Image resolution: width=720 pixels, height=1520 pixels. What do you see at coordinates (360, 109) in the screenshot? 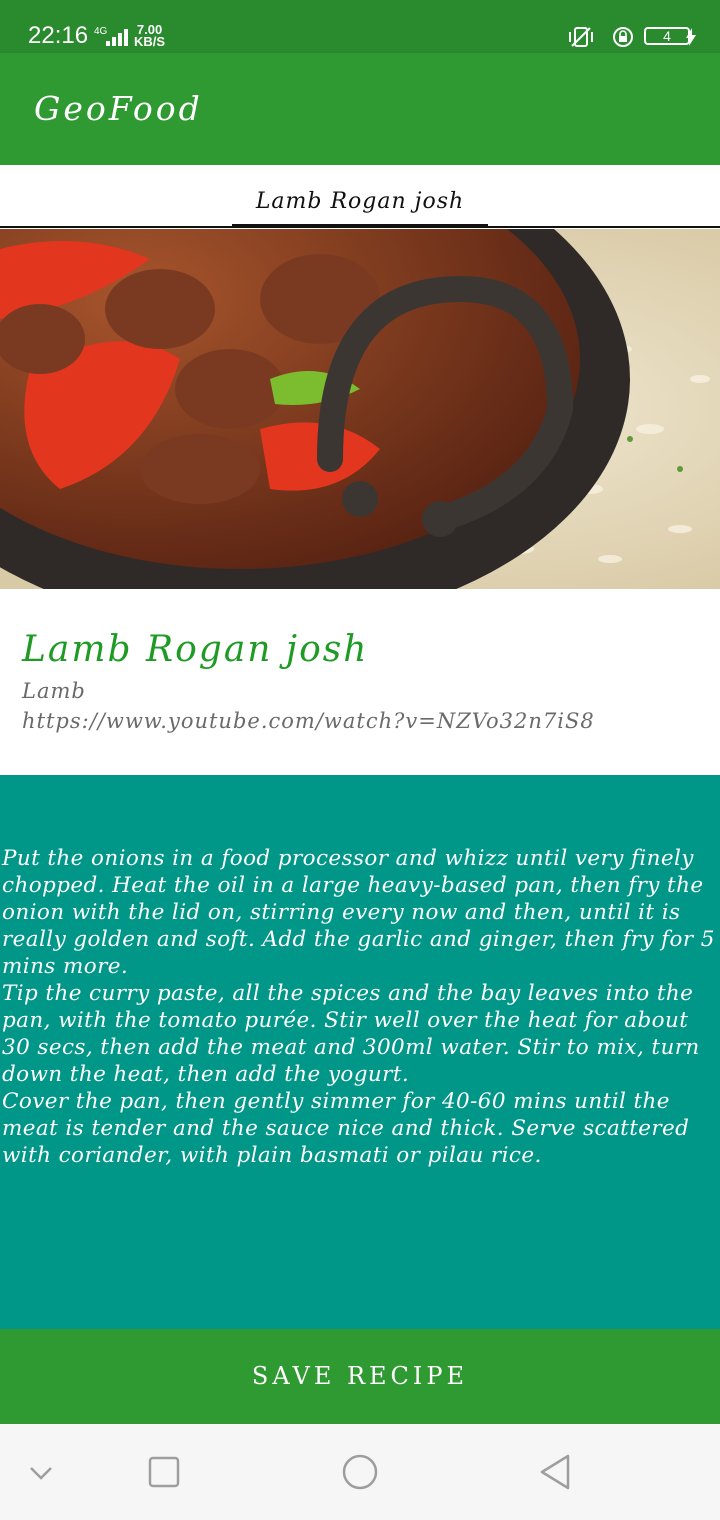
I see `app-bar: GeoFood` at bounding box center [360, 109].